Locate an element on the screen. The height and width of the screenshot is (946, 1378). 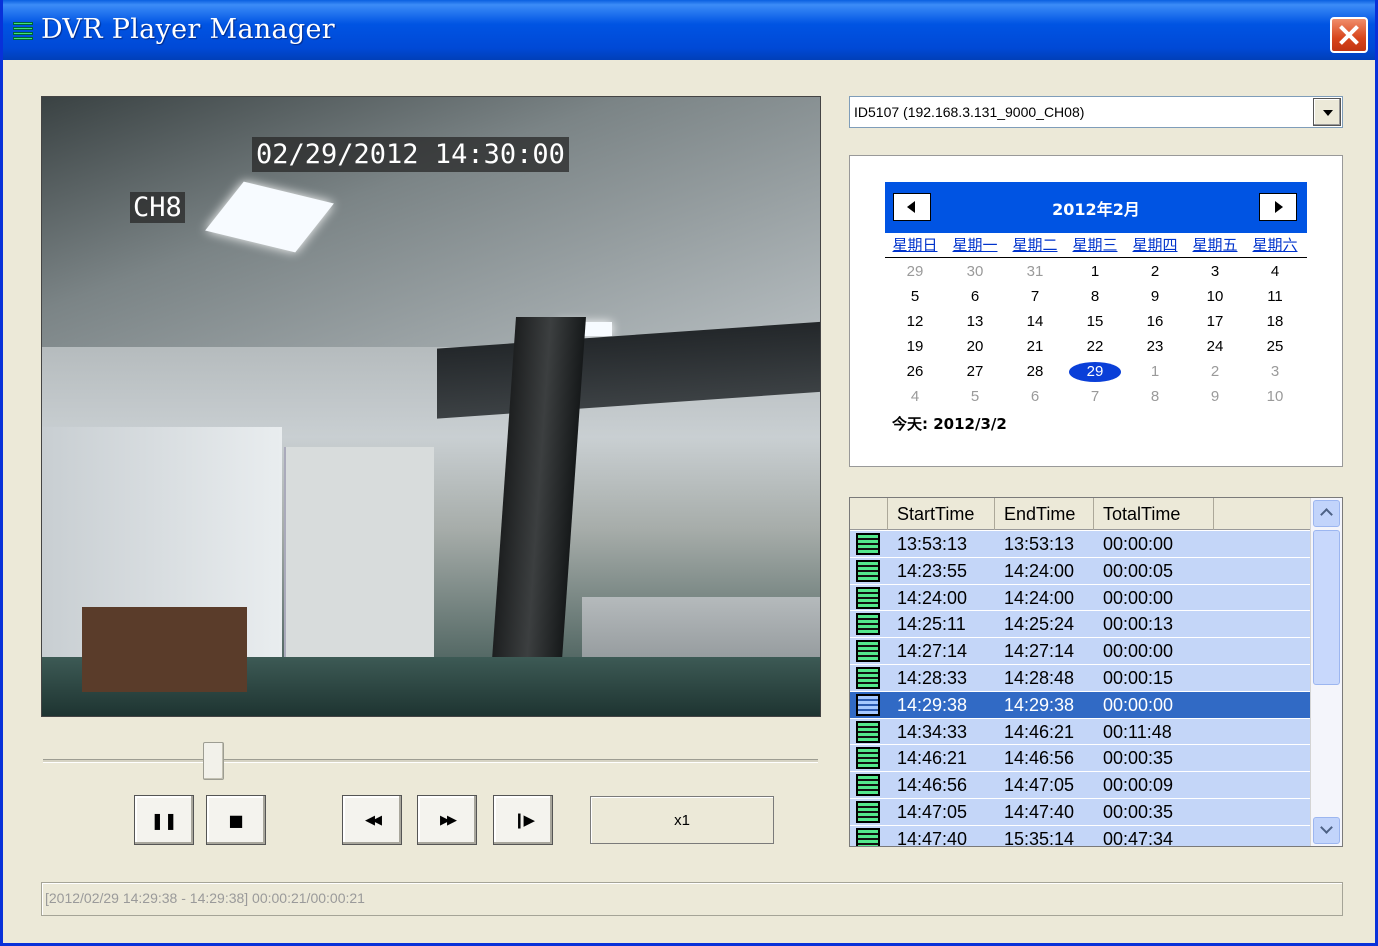
calendar-day-number: 29 is located at coordinates (1095, 372).